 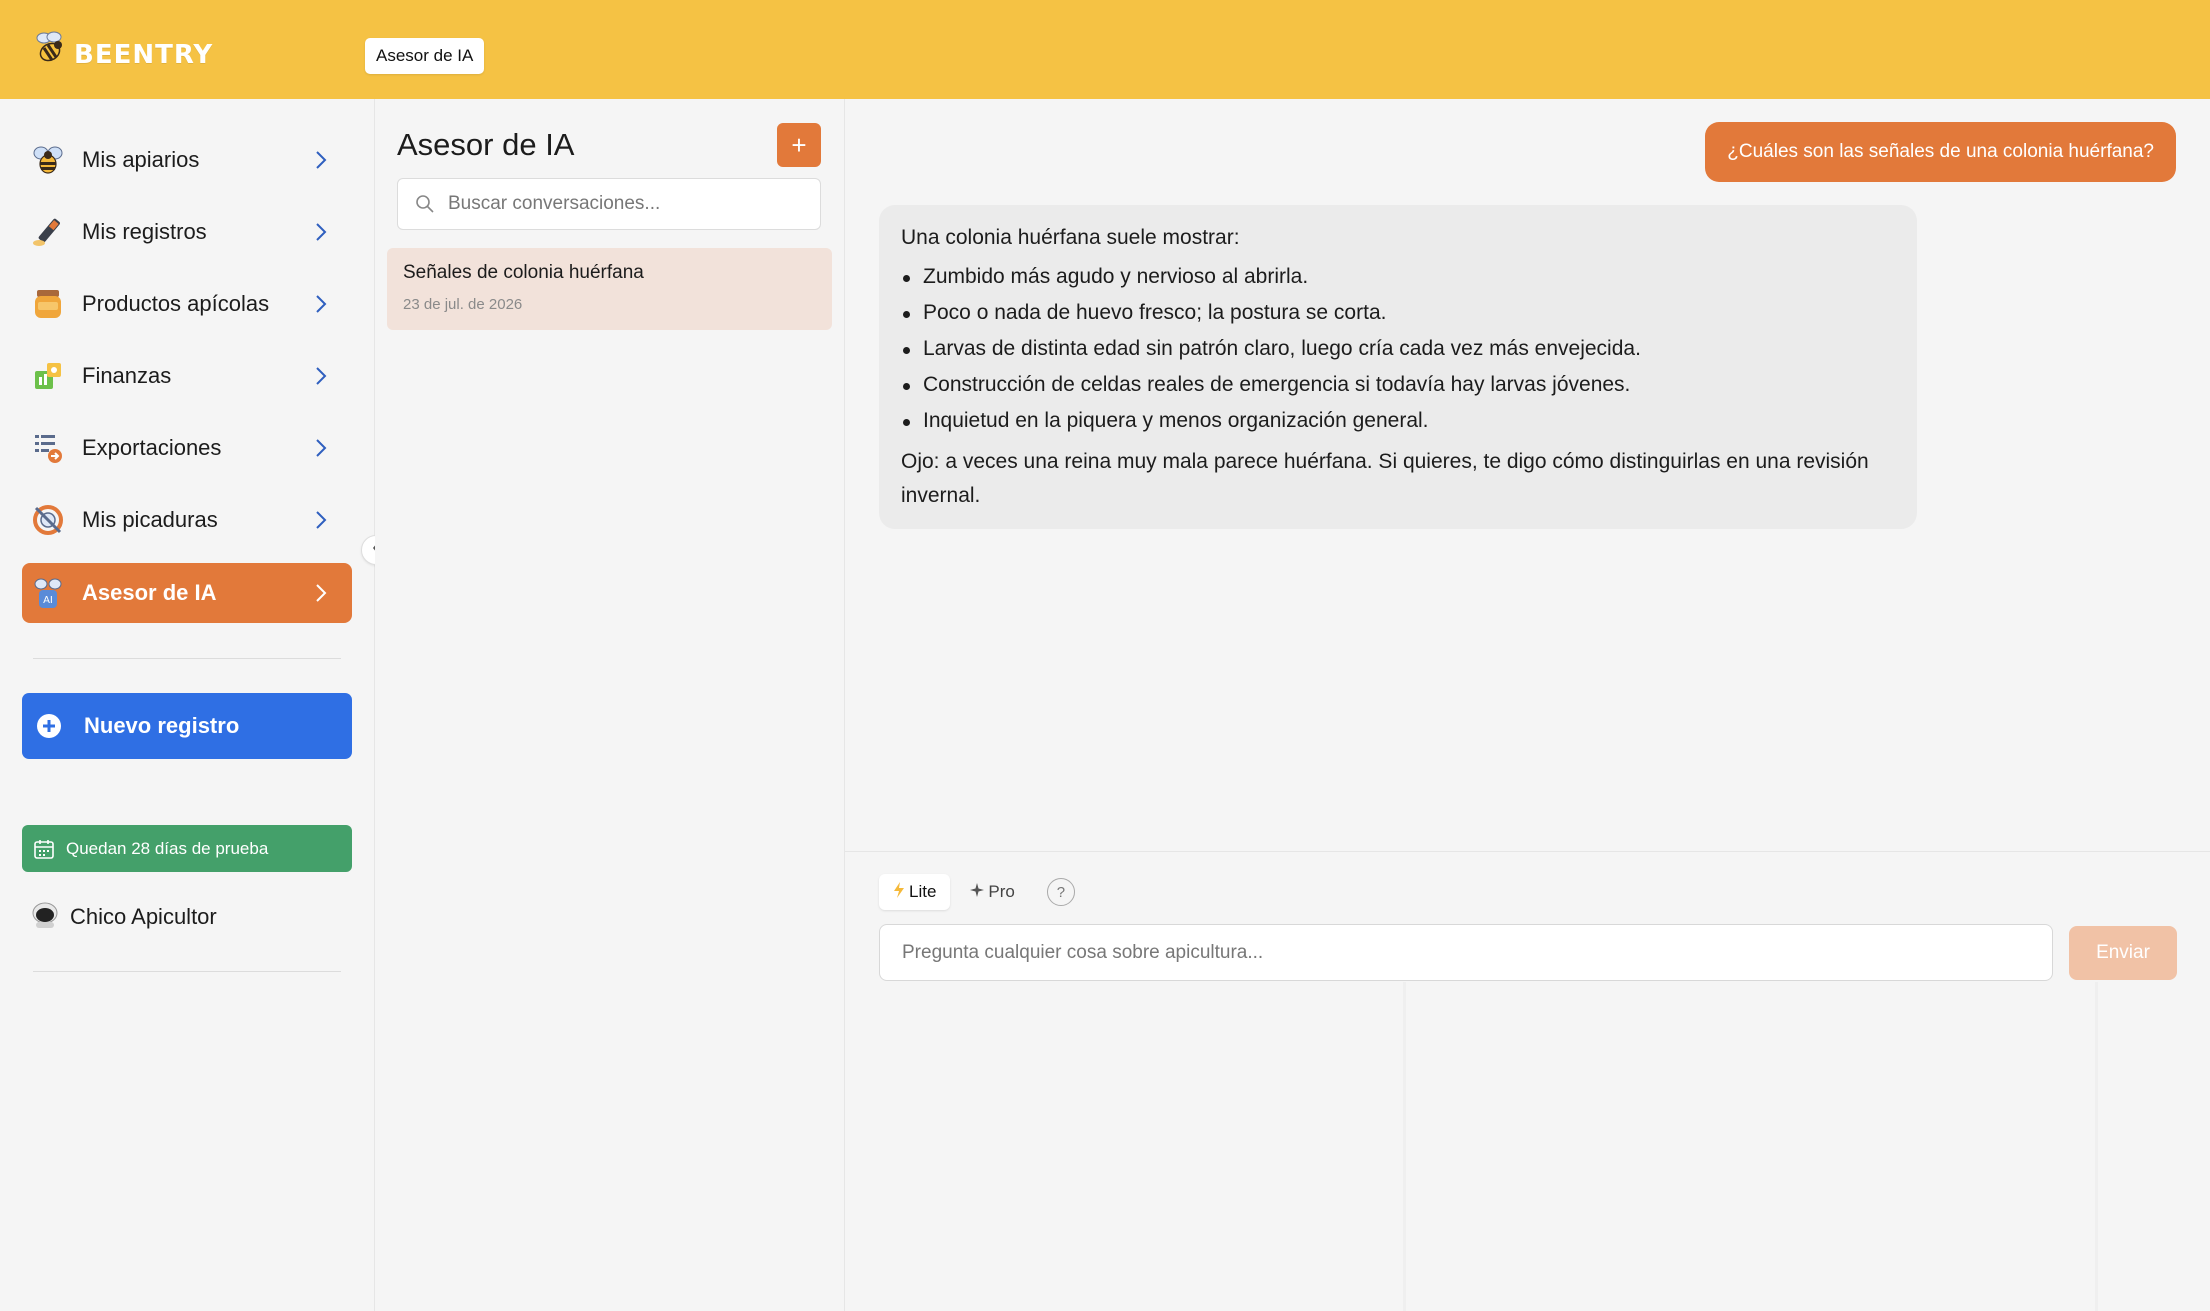 I want to click on list-item: Zumbido más agudo y nervioso al abrirla., so click(x=1398, y=277).